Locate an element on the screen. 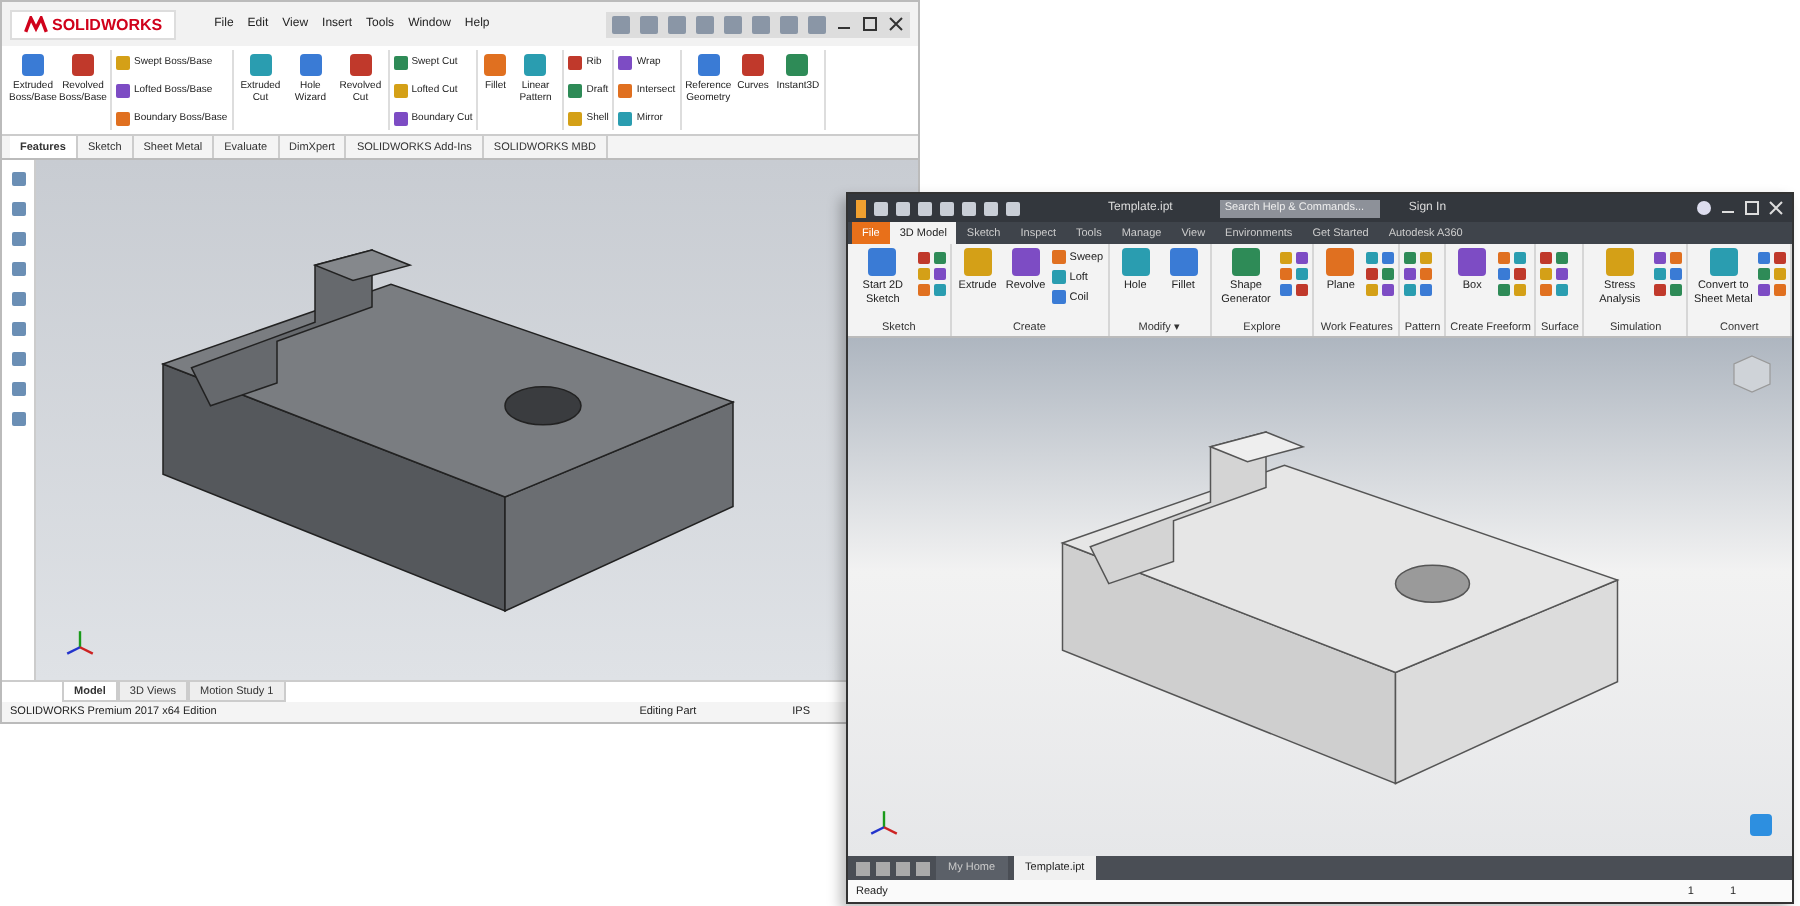  app-logo-text: SOLIDWORKS is located at coordinates (107, 24).